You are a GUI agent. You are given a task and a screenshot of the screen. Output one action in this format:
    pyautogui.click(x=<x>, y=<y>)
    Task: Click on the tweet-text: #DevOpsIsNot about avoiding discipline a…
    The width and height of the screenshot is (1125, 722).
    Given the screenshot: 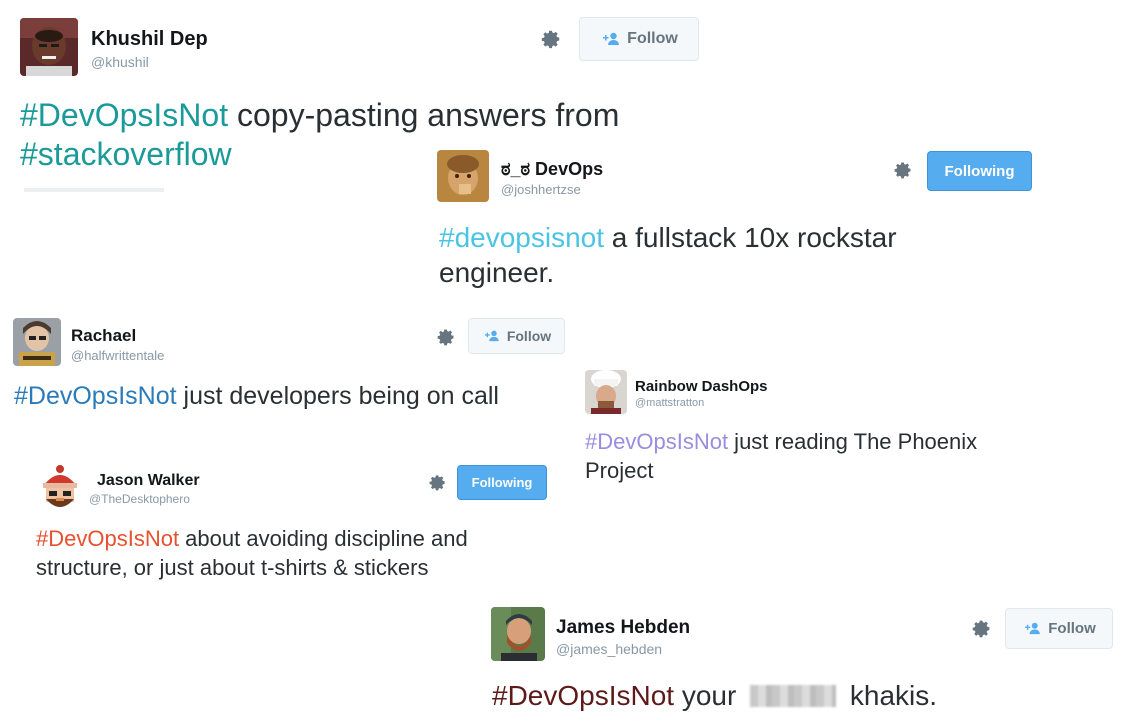 What is the action you would take?
    pyautogui.click(x=296, y=553)
    